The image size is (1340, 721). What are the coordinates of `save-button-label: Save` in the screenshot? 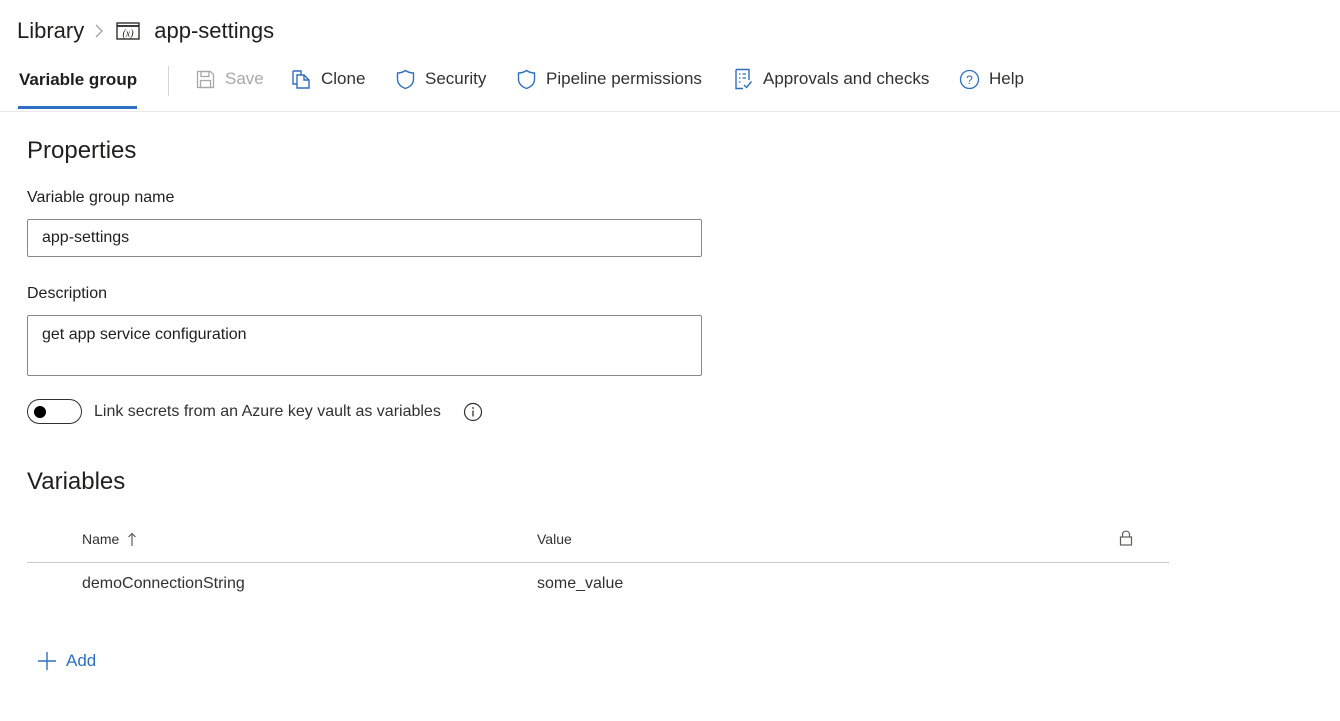 It's located at (244, 78).